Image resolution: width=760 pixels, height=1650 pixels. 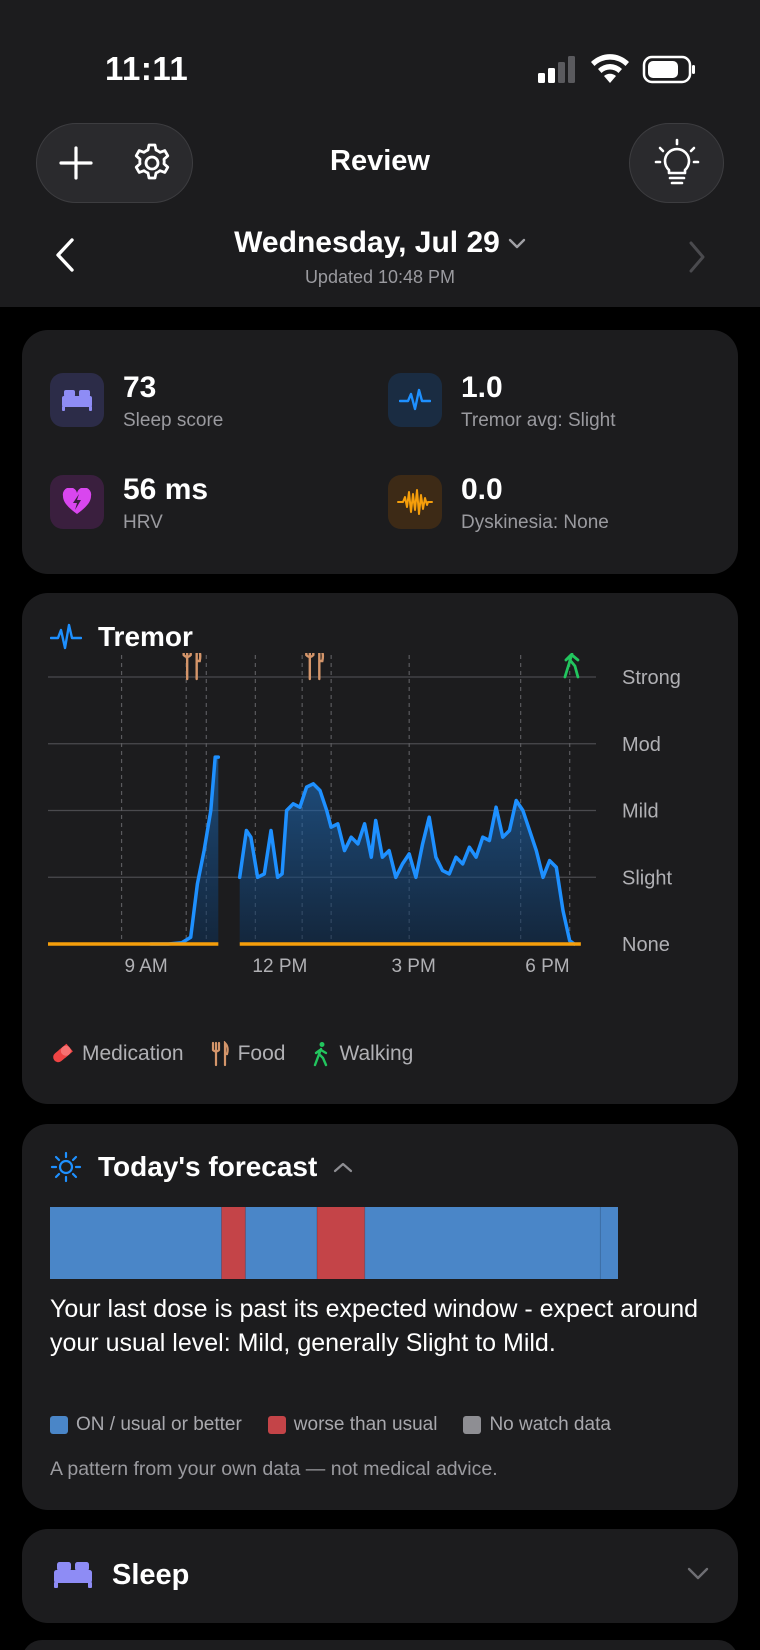 I want to click on gear-icon, so click(x=152, y=161).